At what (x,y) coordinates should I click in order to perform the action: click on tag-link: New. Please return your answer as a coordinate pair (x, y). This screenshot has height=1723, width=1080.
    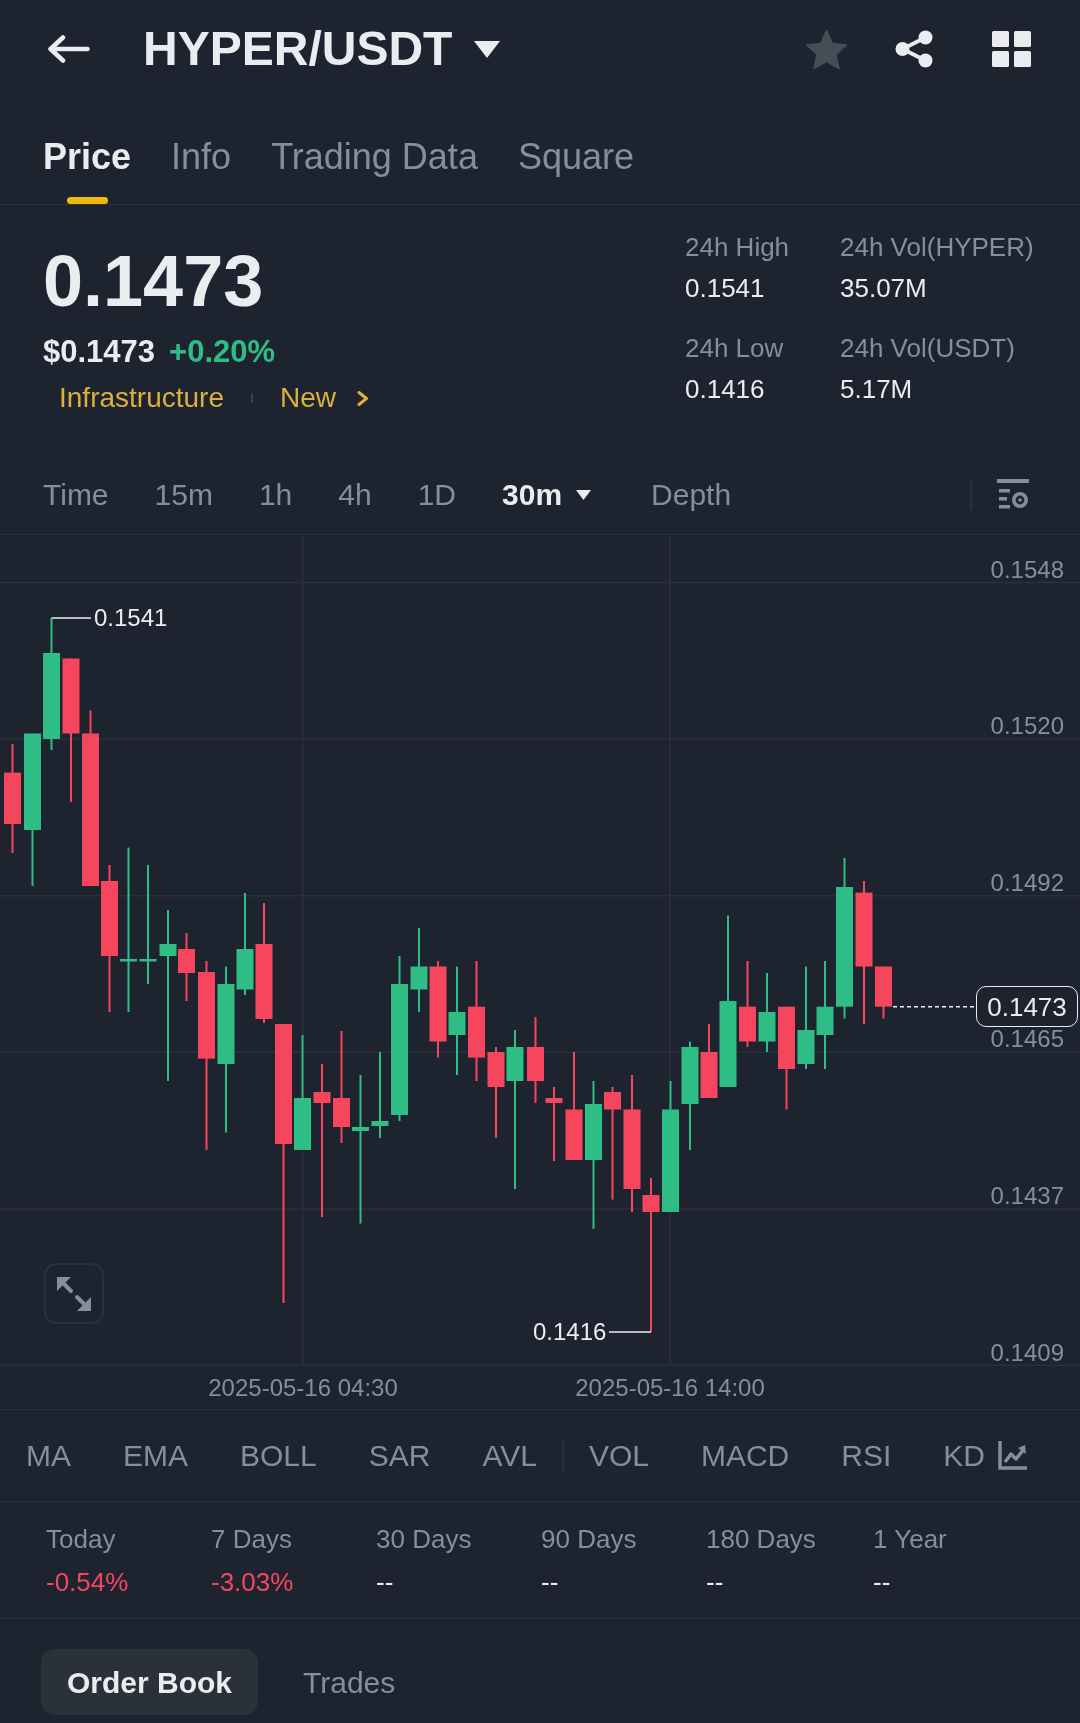
    Looking at the image, I should click on (307, 398).